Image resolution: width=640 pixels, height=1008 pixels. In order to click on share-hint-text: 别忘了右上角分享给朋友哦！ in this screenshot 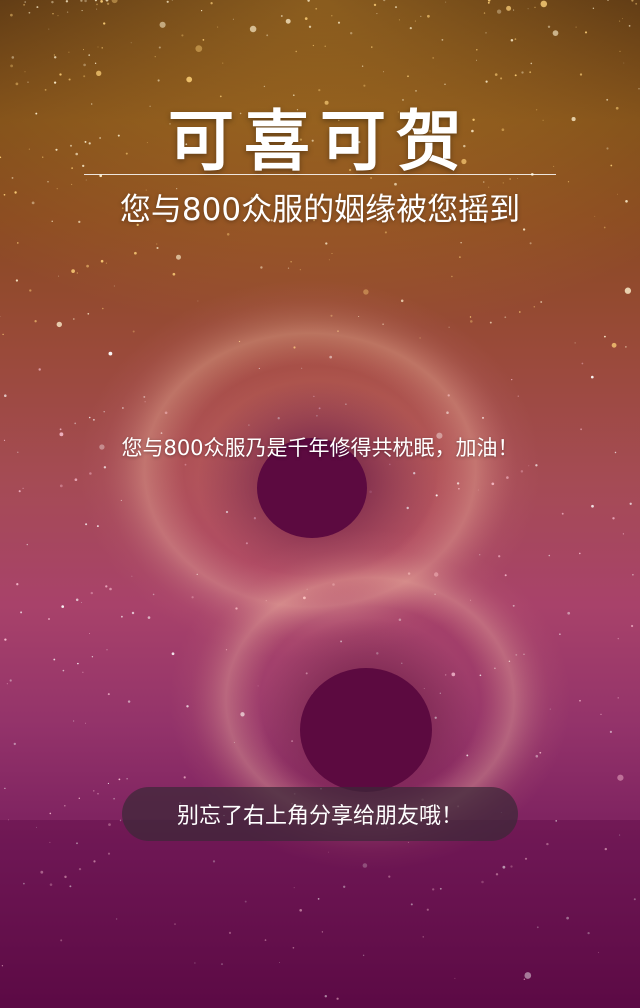, I will do `click(319, 816)`.